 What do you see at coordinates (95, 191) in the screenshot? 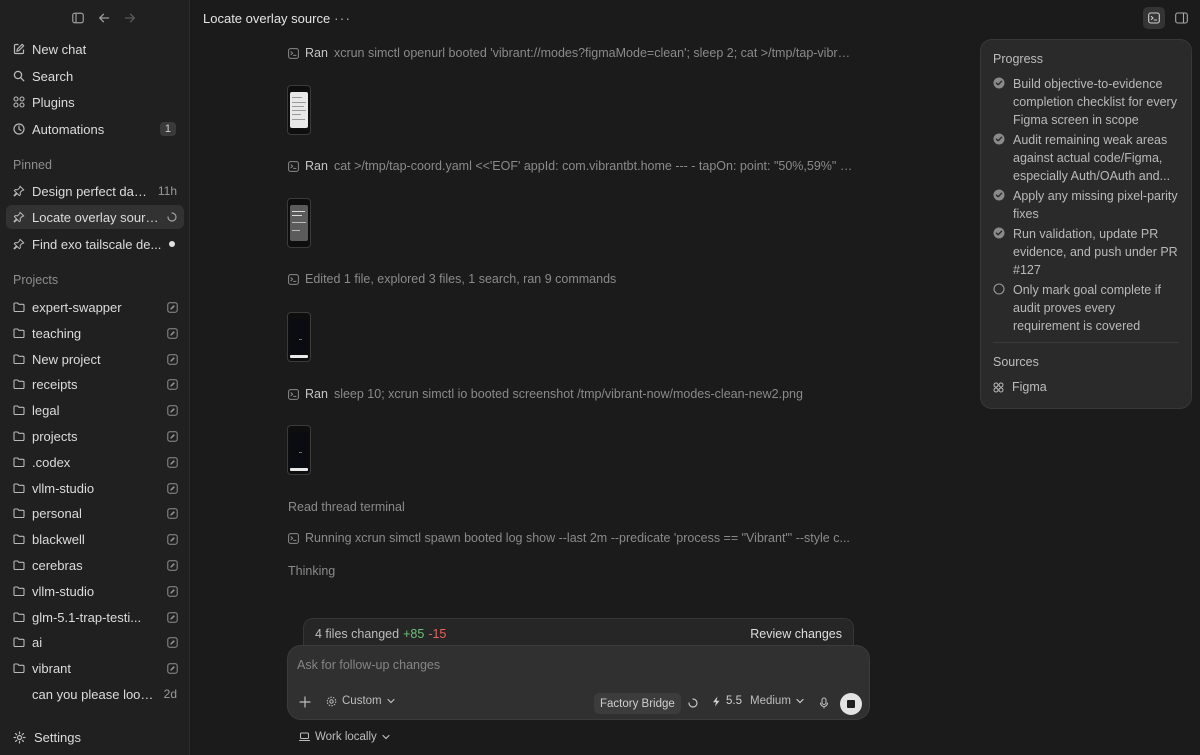
I see `pinned-chat-item: Design perfect dash... 11h` at bounding box center [95, 191].